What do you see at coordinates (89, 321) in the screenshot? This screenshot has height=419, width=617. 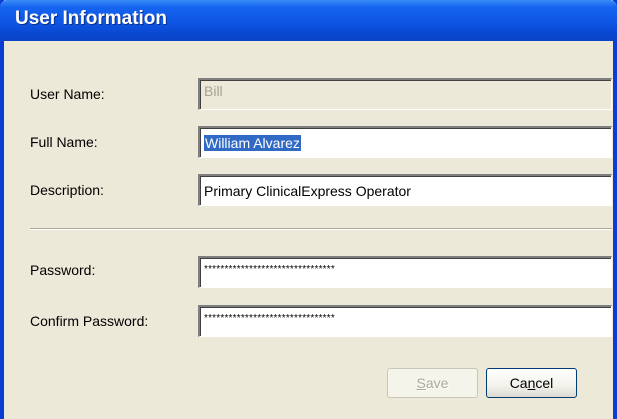 I see `confirm-password-label: Confirm Password:` at bounding box center [89, 321].